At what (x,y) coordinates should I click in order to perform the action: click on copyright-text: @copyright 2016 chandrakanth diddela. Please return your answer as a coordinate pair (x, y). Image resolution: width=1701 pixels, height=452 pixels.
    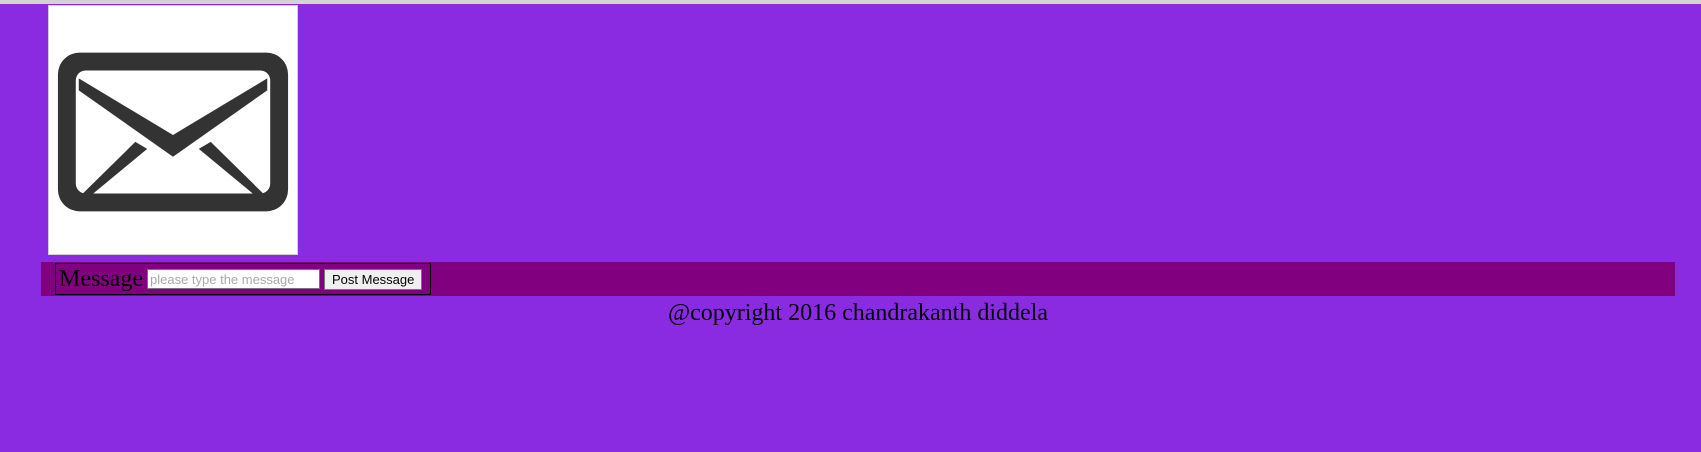
    Looking at the image, I should click on (858, 313).